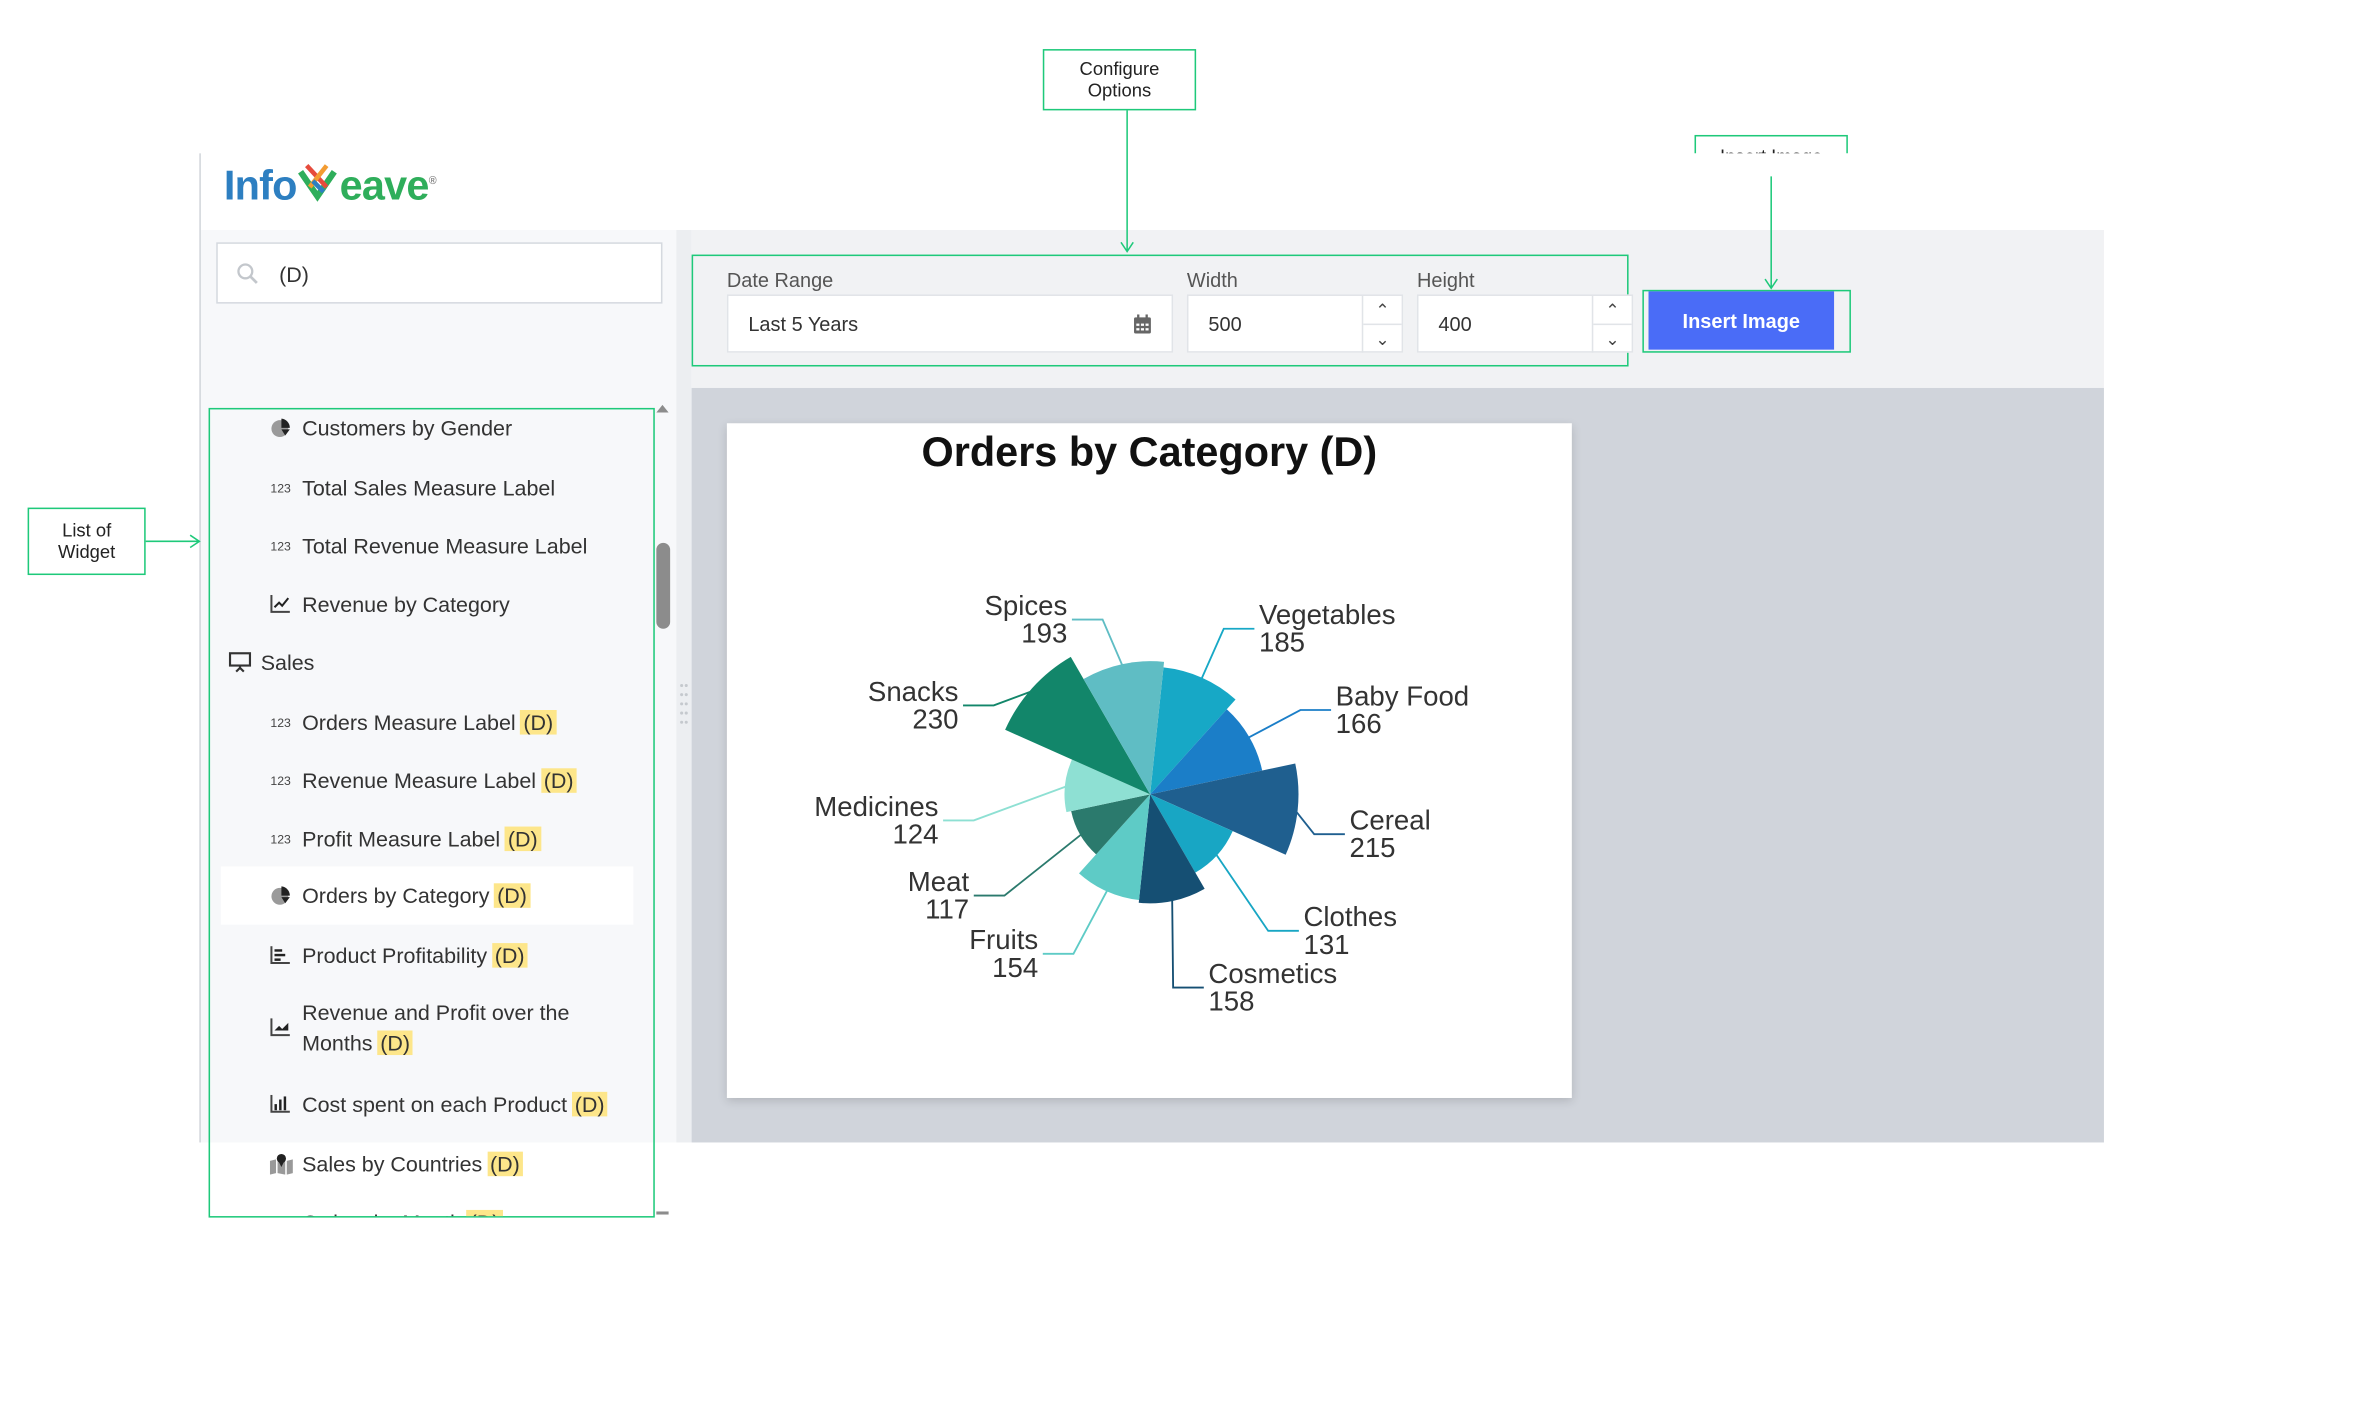 The width and height of the screenshot is (2377, 1402). I want to click on sidebar-item-revenue-measure-label: 123 Revenue Measure Label (D), so click(431, 780).